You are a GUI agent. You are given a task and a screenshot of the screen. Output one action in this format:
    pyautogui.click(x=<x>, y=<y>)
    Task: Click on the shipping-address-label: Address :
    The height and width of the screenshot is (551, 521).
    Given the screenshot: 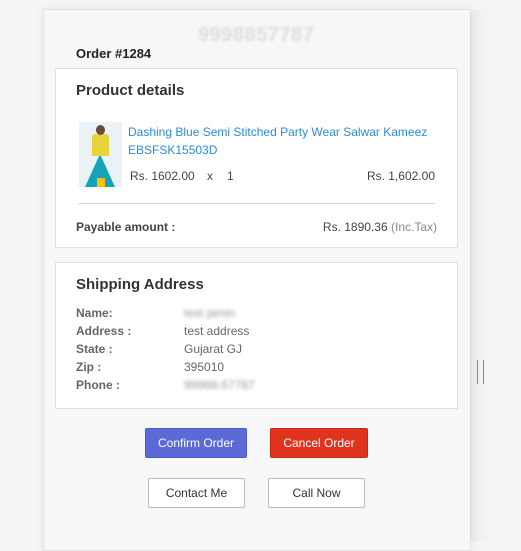 What is the action you would take?
    pyautogui.click(x=104, y=331)
    